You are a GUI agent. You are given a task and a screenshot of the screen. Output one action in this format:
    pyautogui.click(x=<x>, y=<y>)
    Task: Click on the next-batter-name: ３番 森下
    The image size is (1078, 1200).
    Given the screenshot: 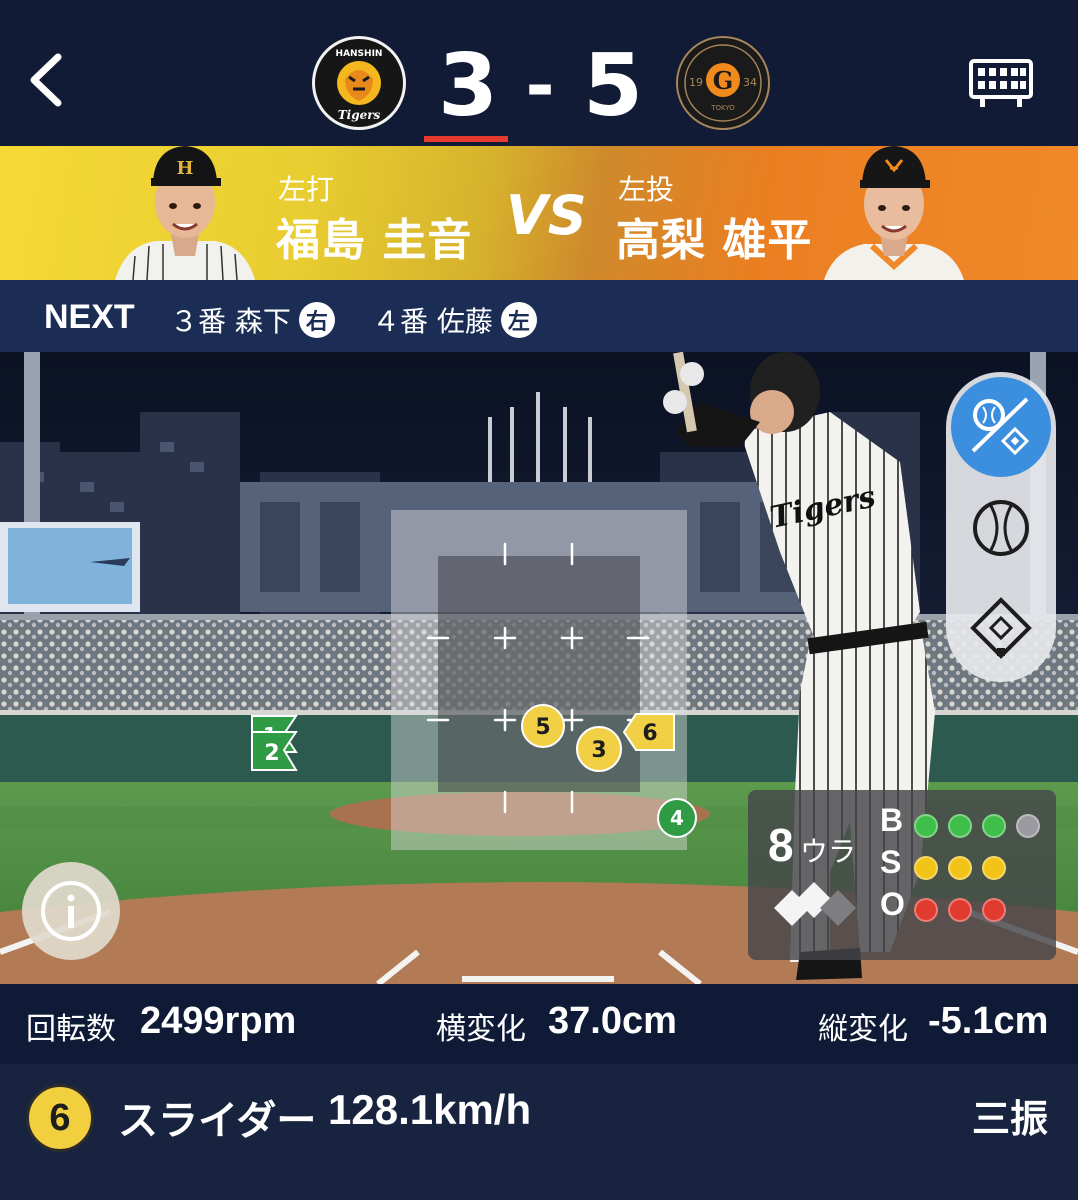 What is the action you would take?
    pyautogui.click(x=230, y=321)
    